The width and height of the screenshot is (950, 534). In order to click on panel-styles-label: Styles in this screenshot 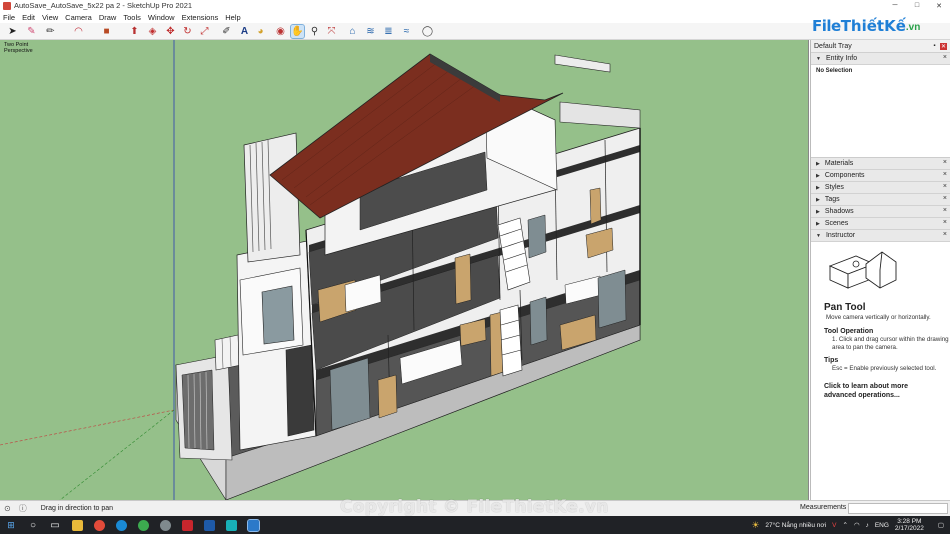, I will do `click(834, 187)`.